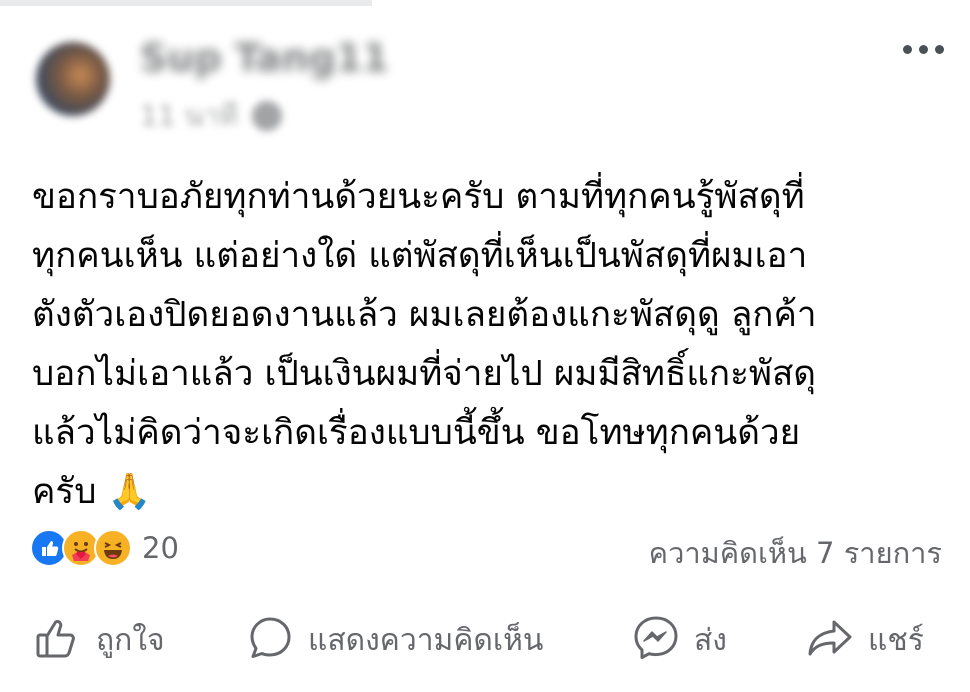 The width and height of the screenshot is (970, 692). Describe the element at coordinates (830, 640) in the screenshot. I see `share-arrow-icon` at that location.